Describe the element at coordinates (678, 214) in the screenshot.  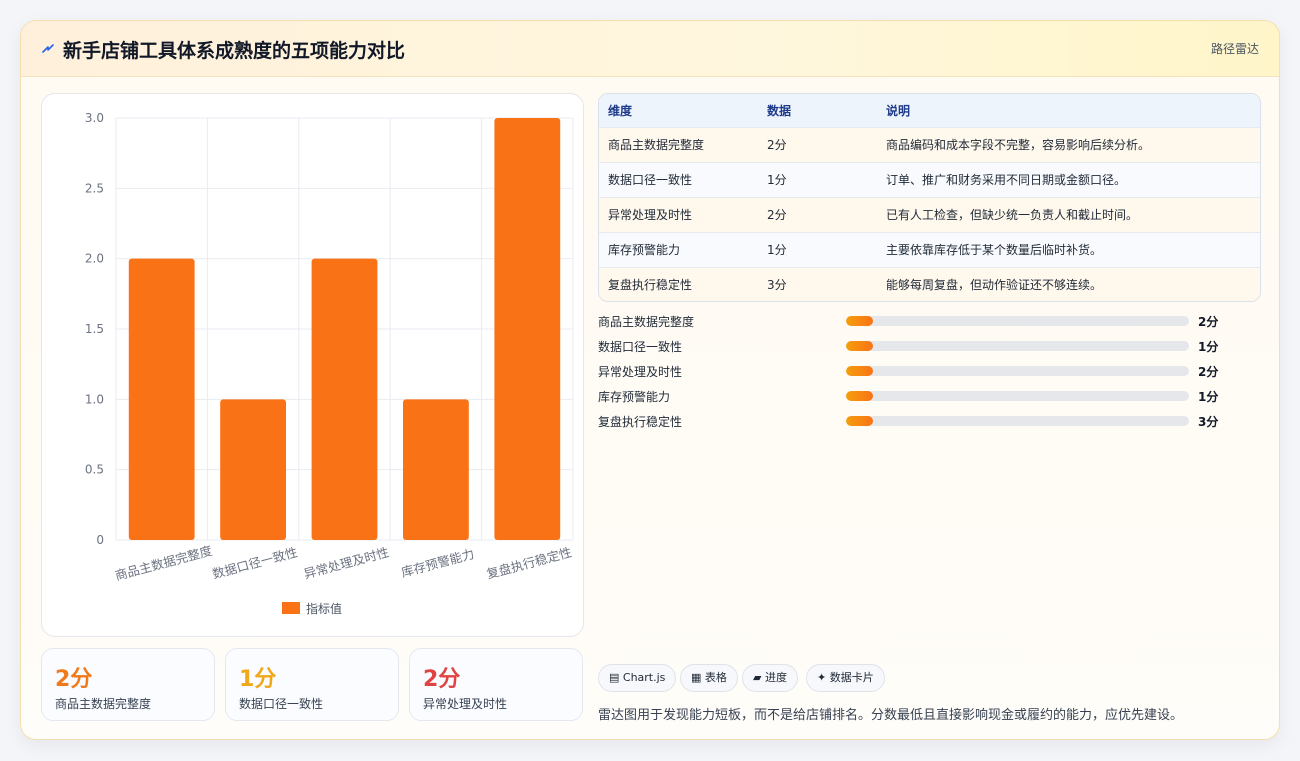
I see `table-cell: 异常处理及时性` at that location.